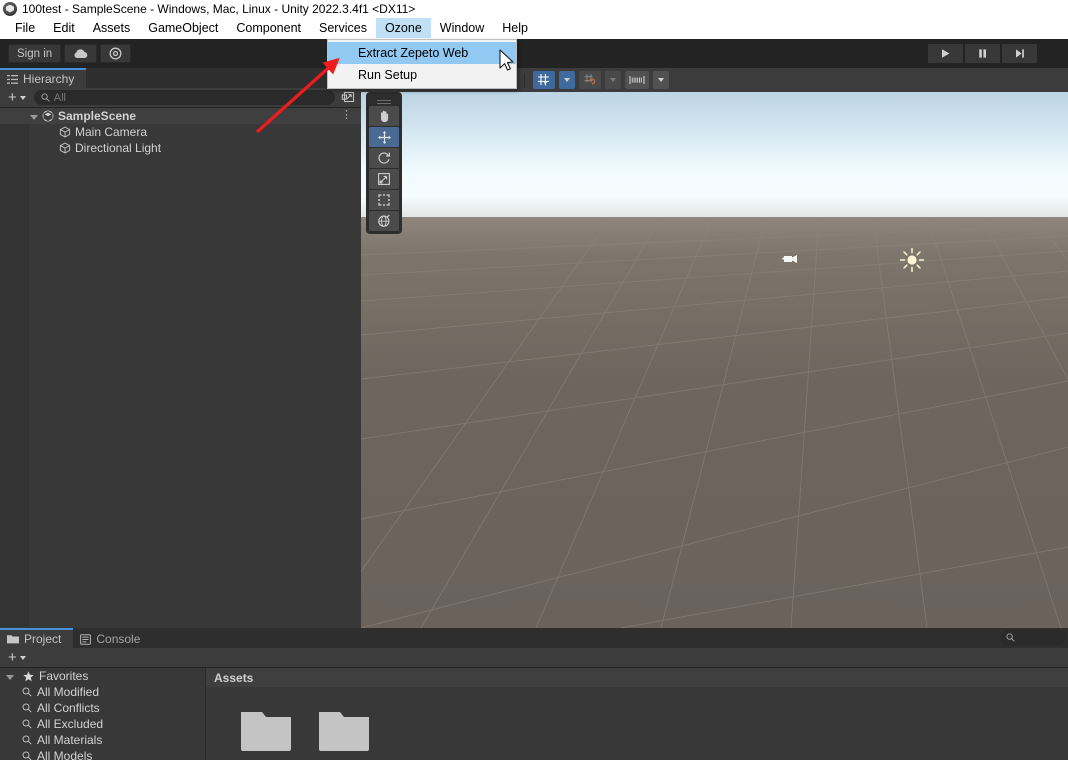  I want to click on menu-services: Services, so click(343, 28).